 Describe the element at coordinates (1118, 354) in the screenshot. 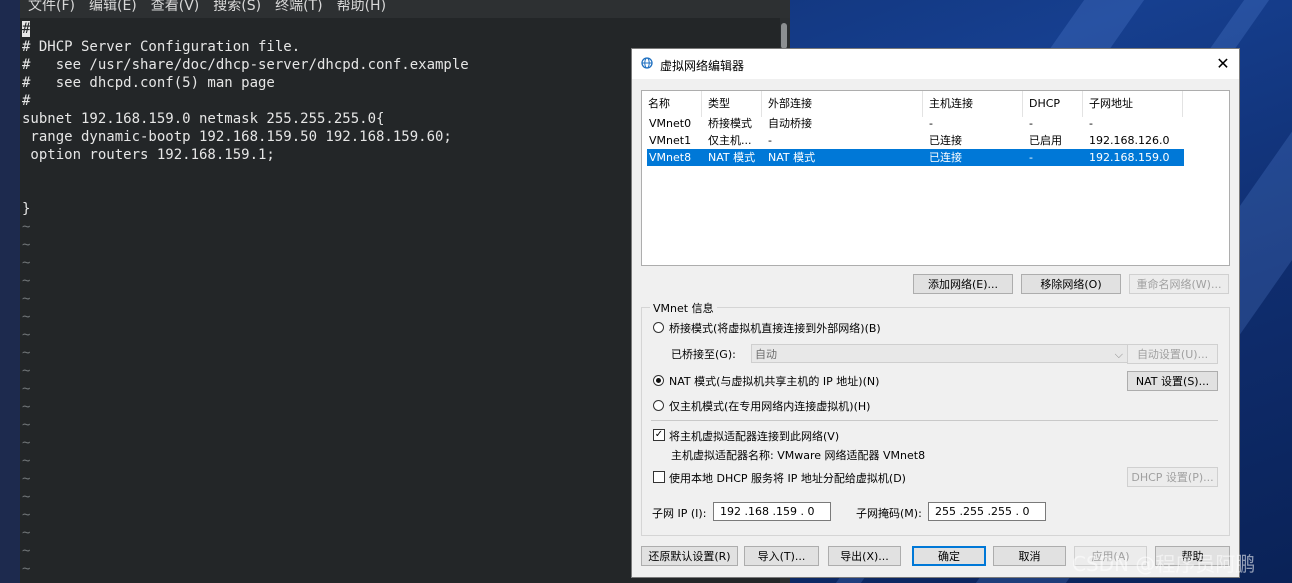

I see `chevron-down-icon: ⌵` at that location.